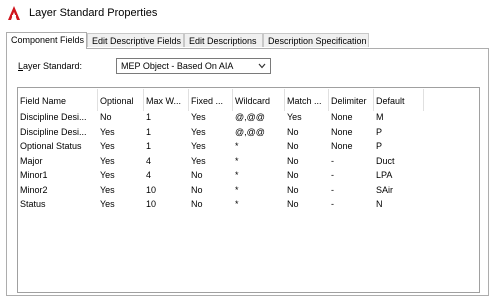  What do you see at coordinates (135, 40) in the screenshot?
I see `tab-edit-descriptive-fields: Edit Descriptive Fields` at bounding box center [135, 40].